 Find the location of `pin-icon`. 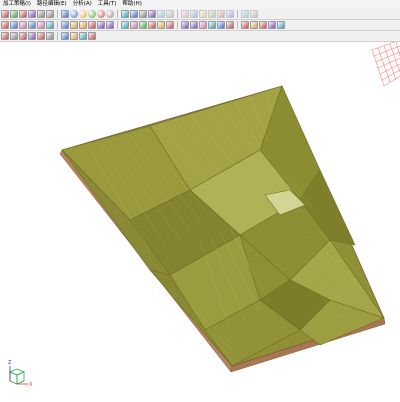

pin-icon is located at coordinates (212, 25).